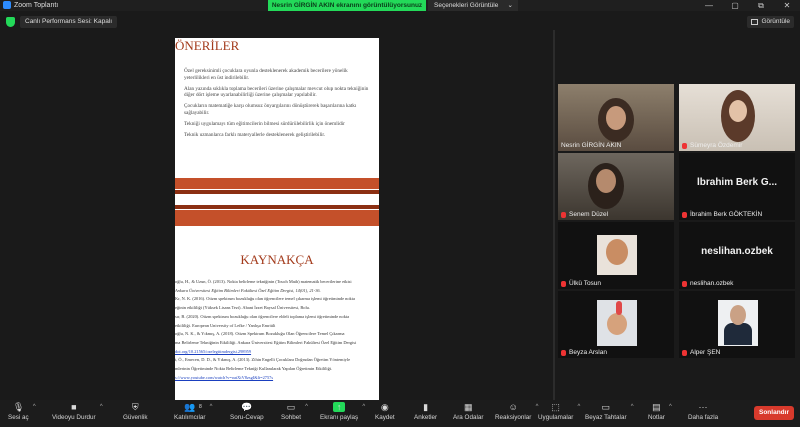 The height and width of the screenshot is (427, 800). I want to click on participants-button: 👥 8 Katılımcılar ^, so click(193, 411).